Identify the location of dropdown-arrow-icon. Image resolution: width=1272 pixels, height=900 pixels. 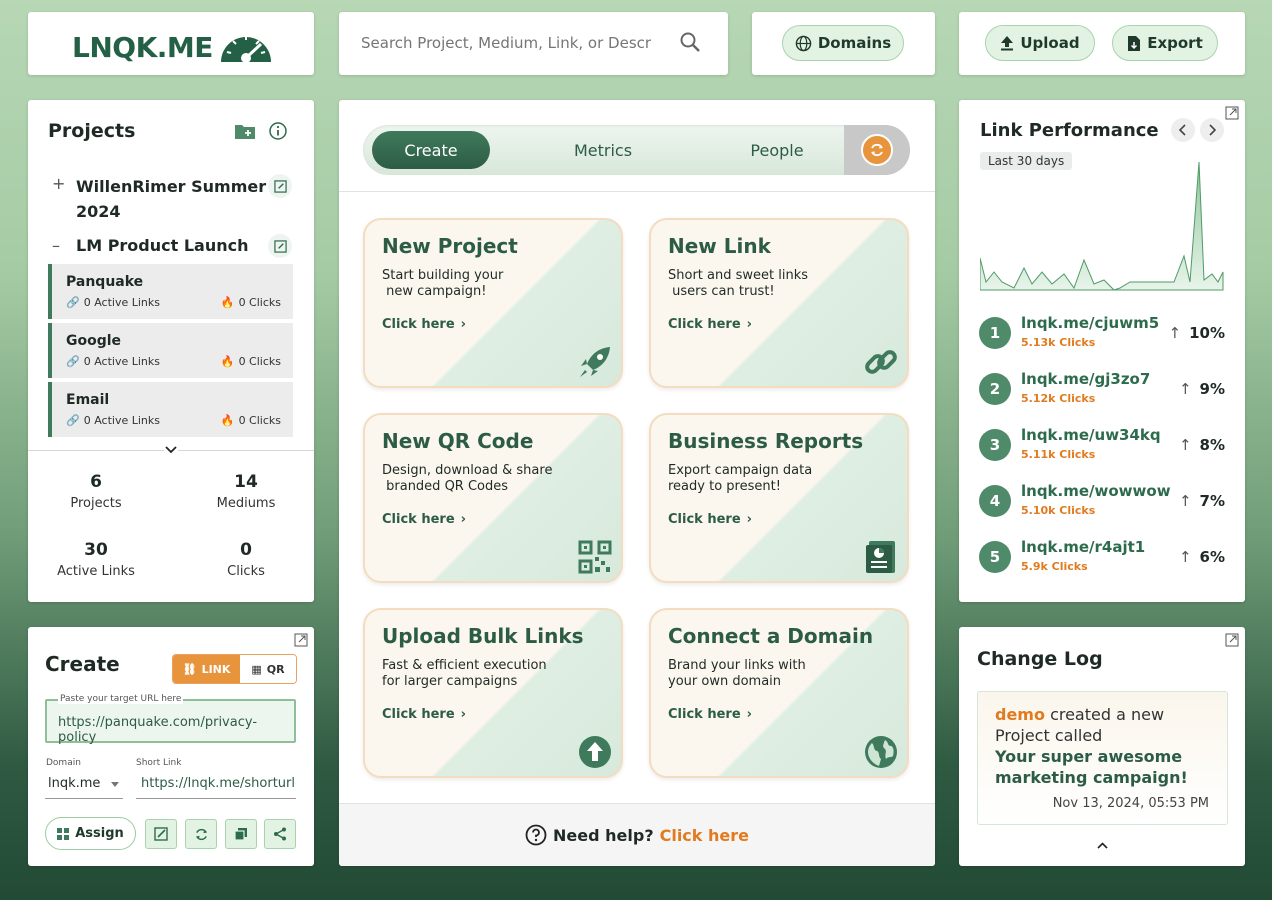
(115, 784).